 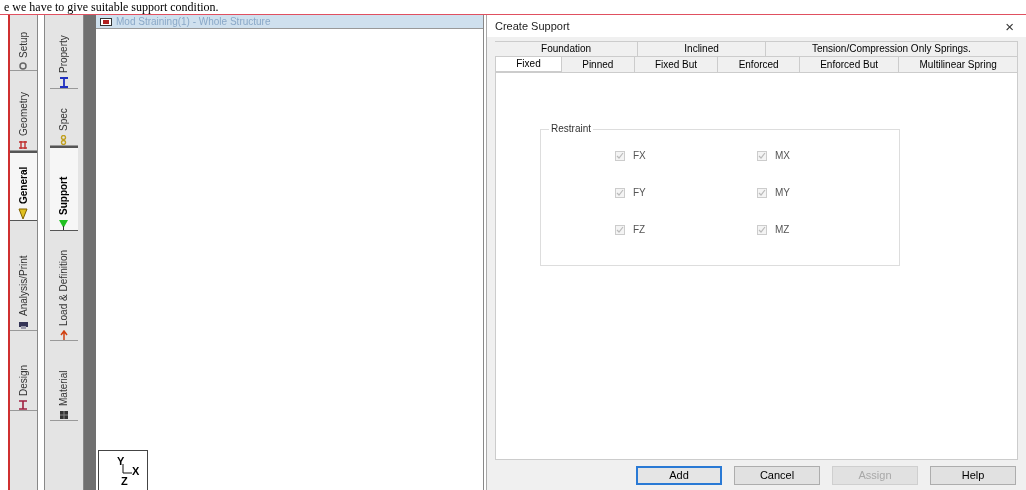 What do you see at coordinates (973, 475) in the screenshot?
I see `dialog-button: Help` at bounding box center [973, 475].